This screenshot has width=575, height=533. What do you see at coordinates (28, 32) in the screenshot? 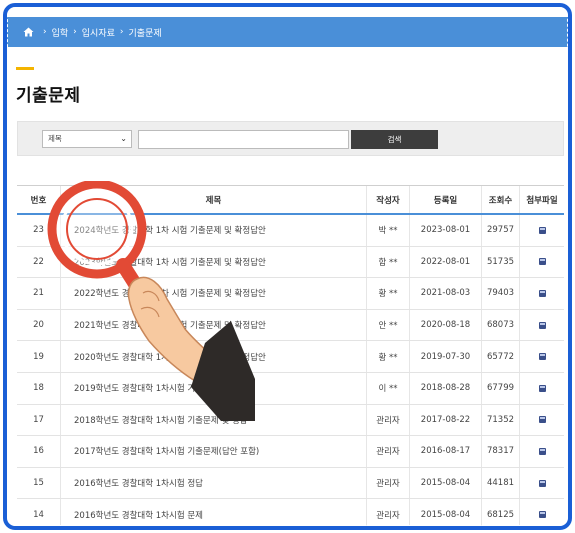
I see `home-icon` at bounding box center [28, 32].